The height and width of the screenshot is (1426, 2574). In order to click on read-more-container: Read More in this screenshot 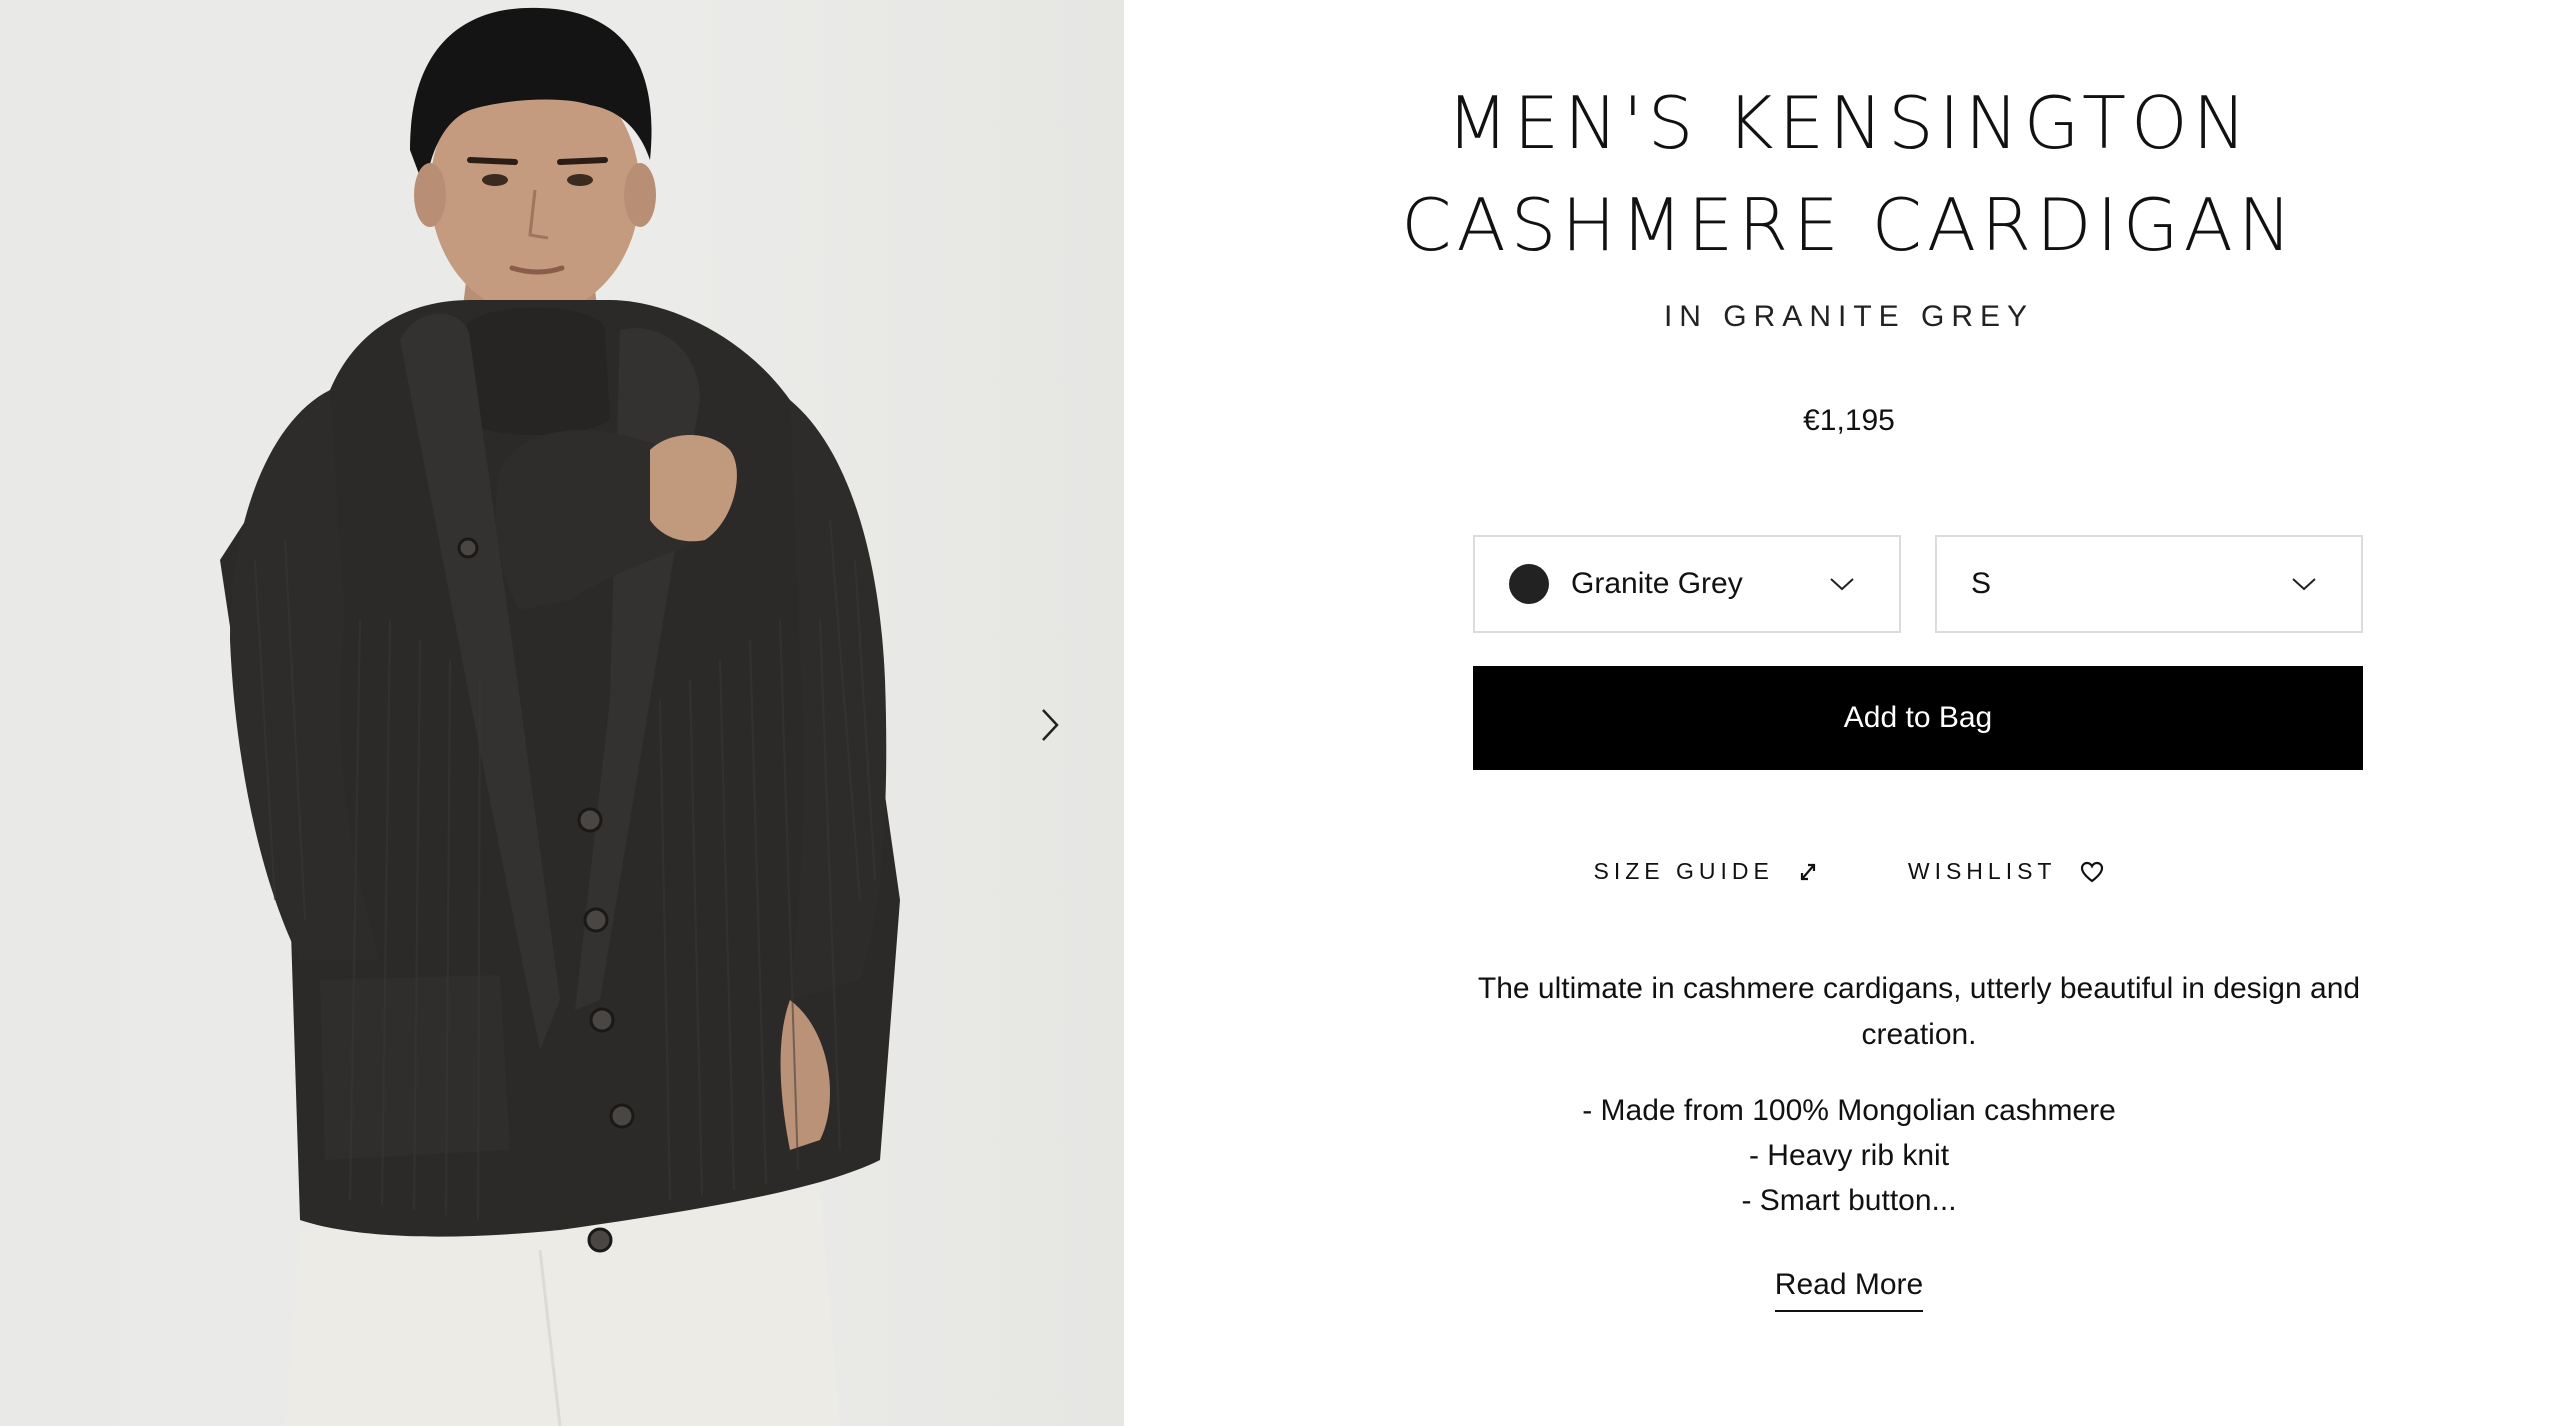, I will do `click(1849, 1290)`.